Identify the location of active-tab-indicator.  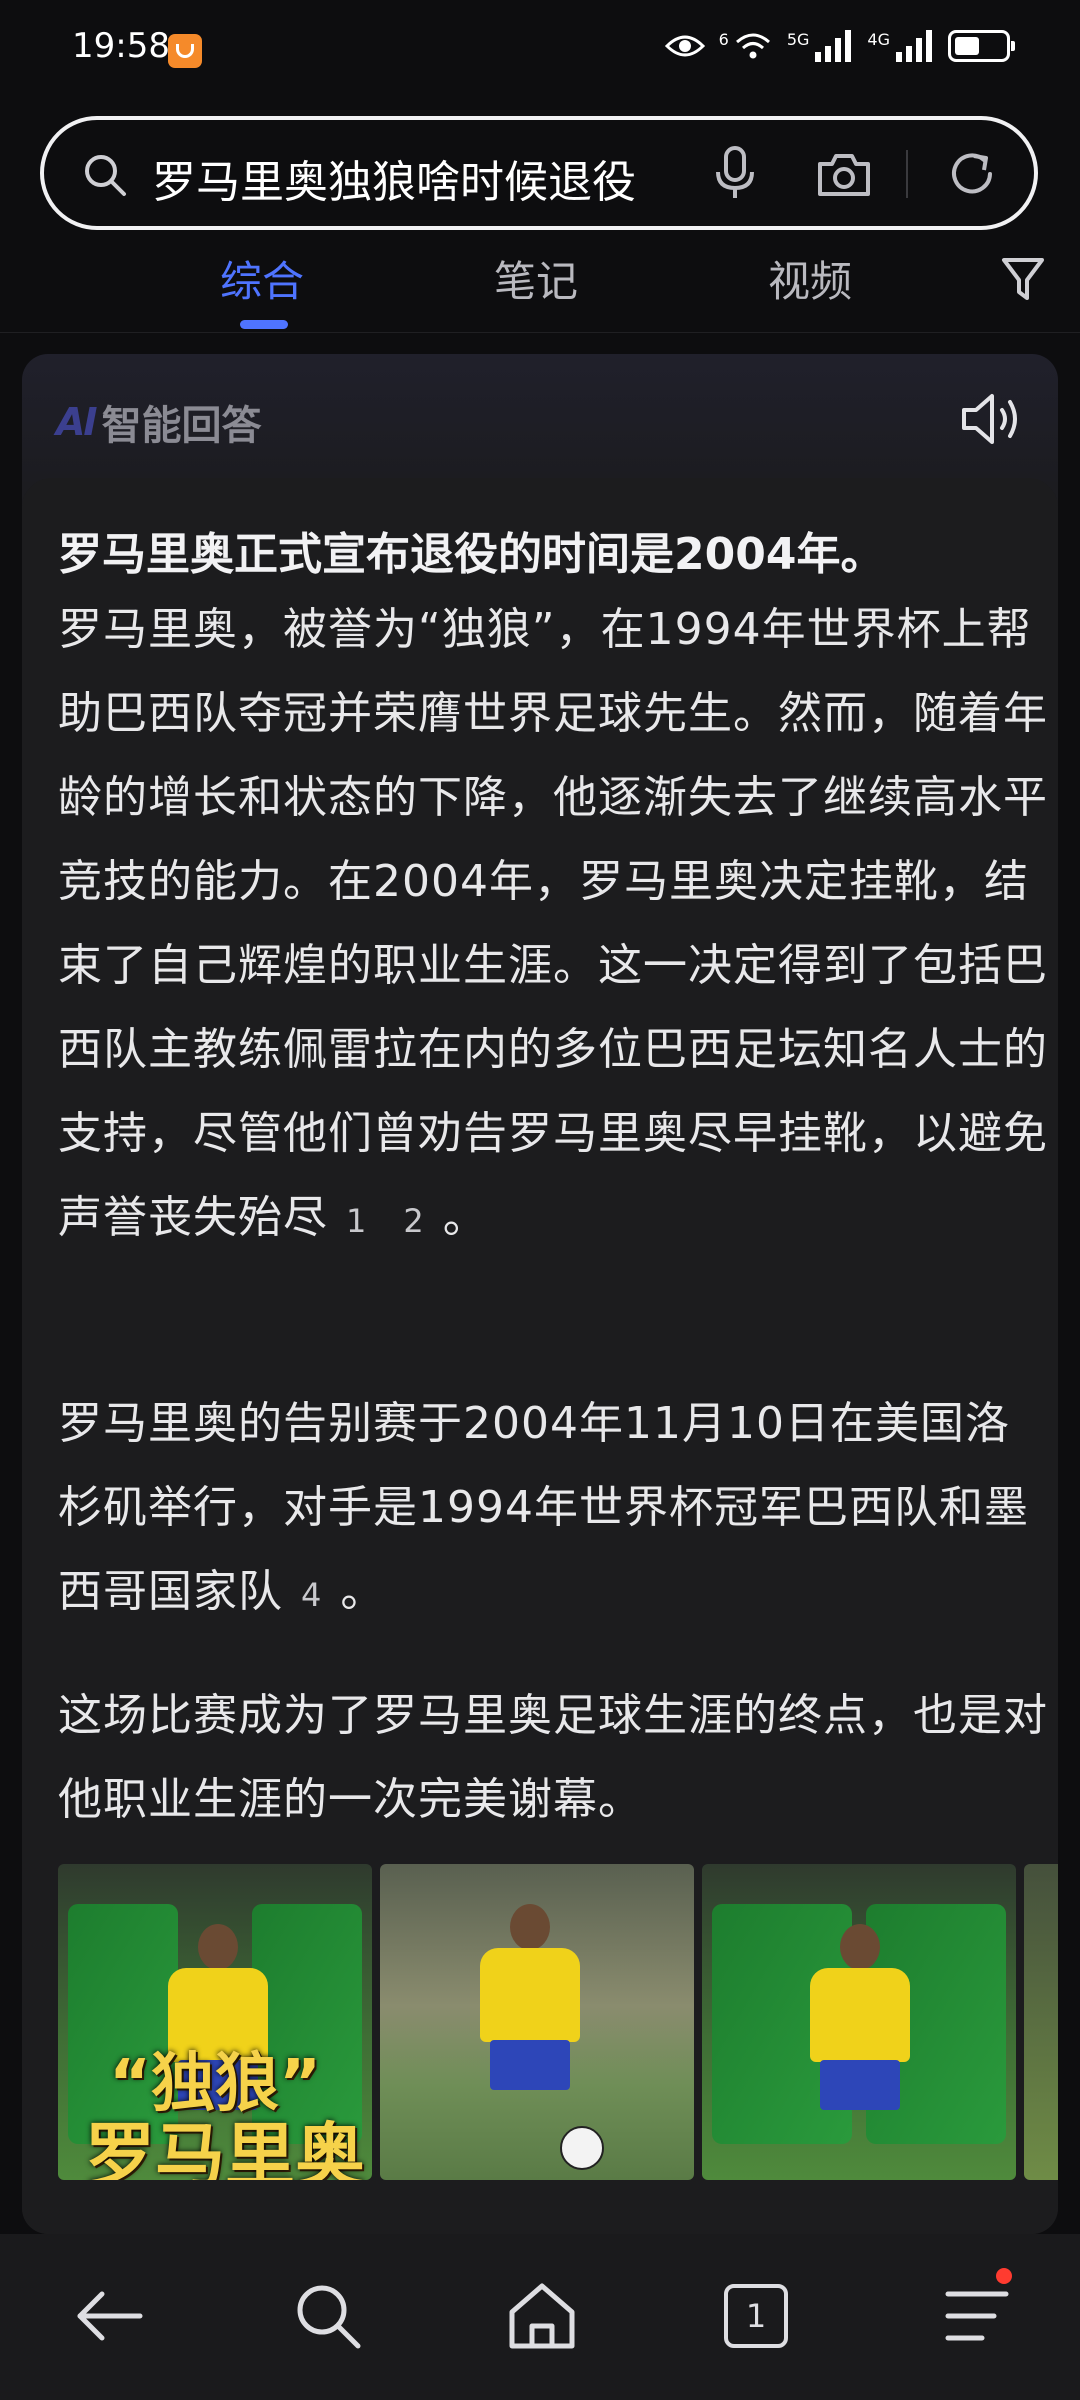
(264, 324).